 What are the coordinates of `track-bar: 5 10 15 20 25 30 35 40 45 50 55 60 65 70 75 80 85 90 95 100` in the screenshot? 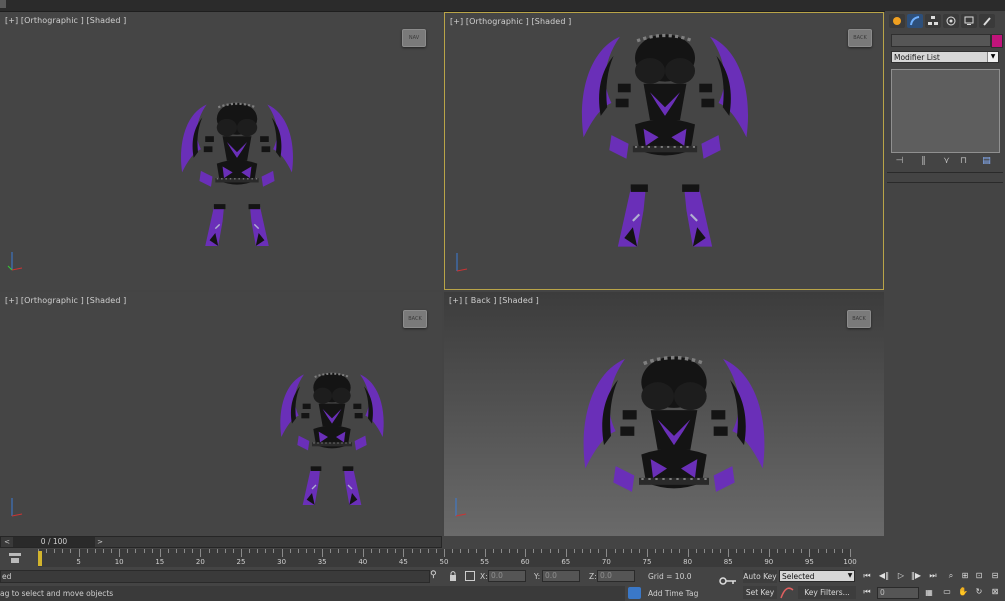 It's located at (447, 558).